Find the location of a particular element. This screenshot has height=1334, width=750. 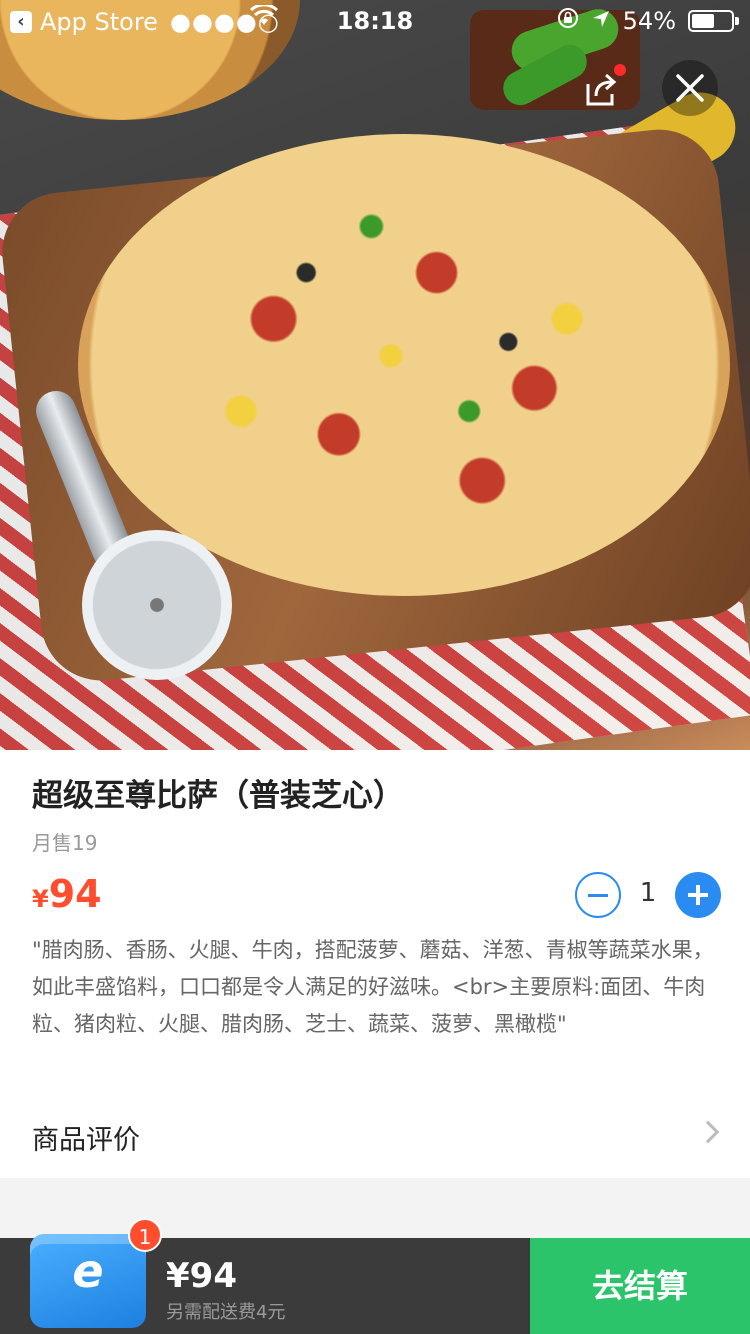

product-price: ¥94 is located at coordinates (67, 894).